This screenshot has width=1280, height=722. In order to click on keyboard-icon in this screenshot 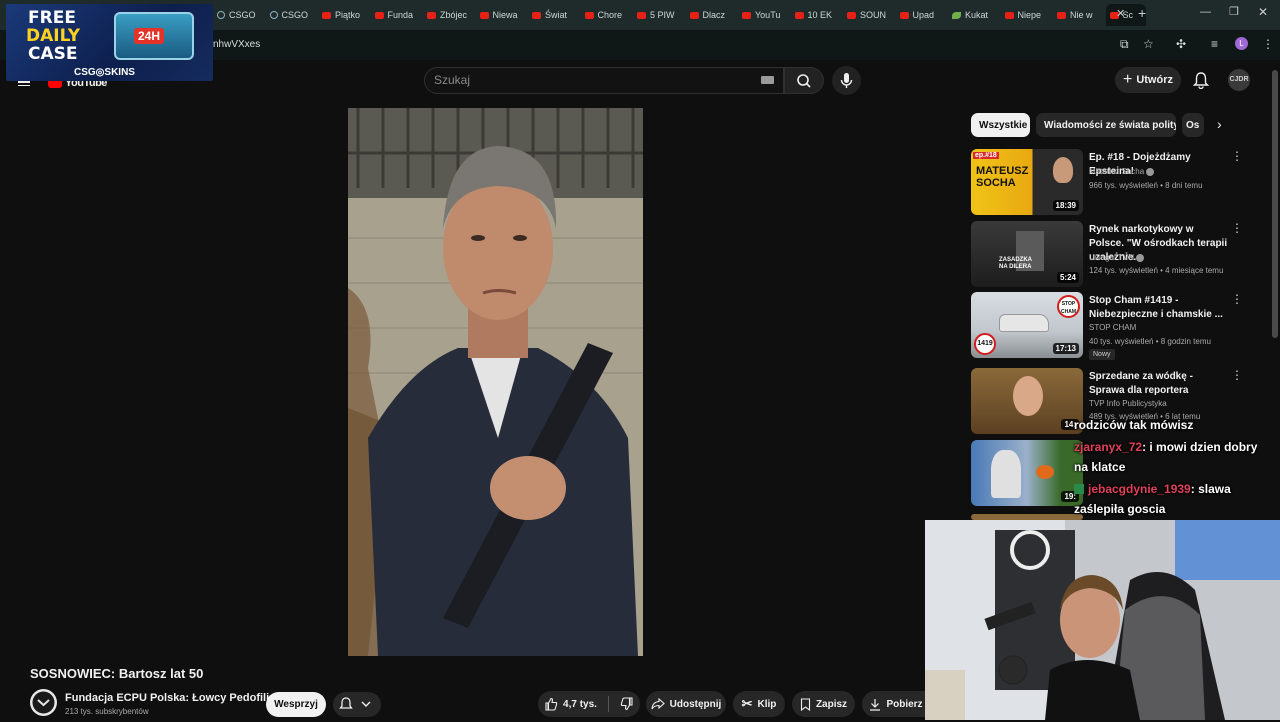, I will do `click(767, 80)`.